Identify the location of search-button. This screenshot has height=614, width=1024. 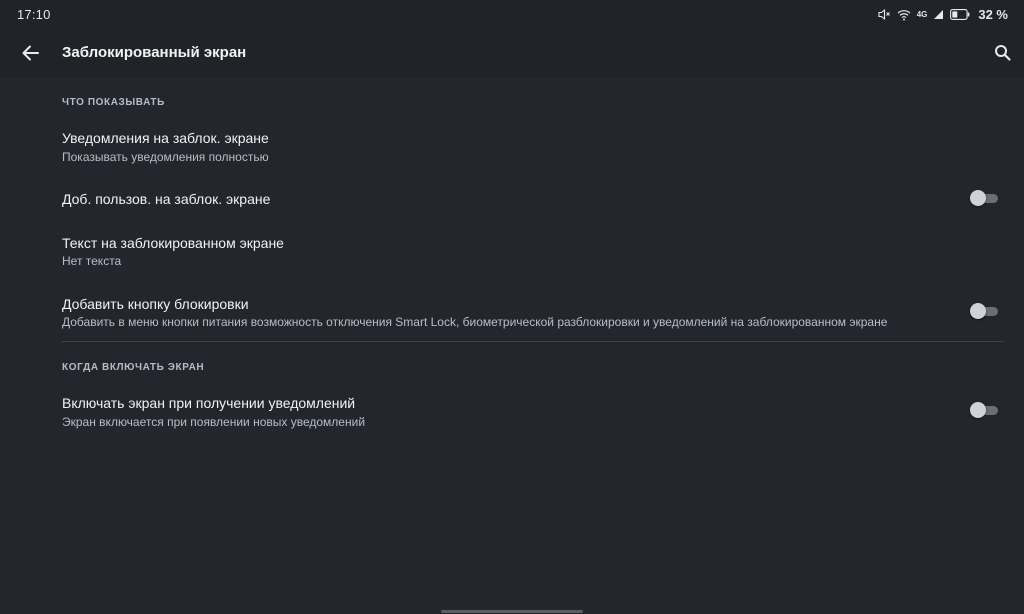
(1003, 53).